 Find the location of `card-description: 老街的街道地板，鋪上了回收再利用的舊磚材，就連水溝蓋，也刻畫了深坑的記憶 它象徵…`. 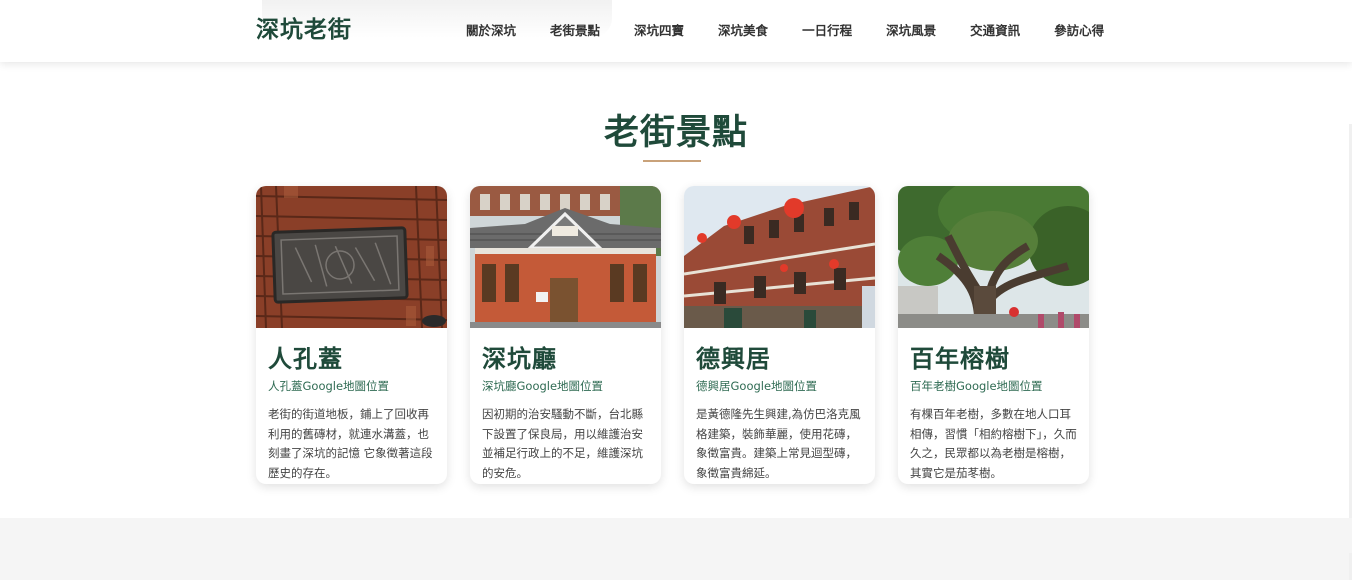

card-description: 老街的街道地板，鋪上了回收再利用的舊磚材，就連水溝蓋，也刻畫了深坑的記憶 它象徵… is located at coordinates (350, 443).